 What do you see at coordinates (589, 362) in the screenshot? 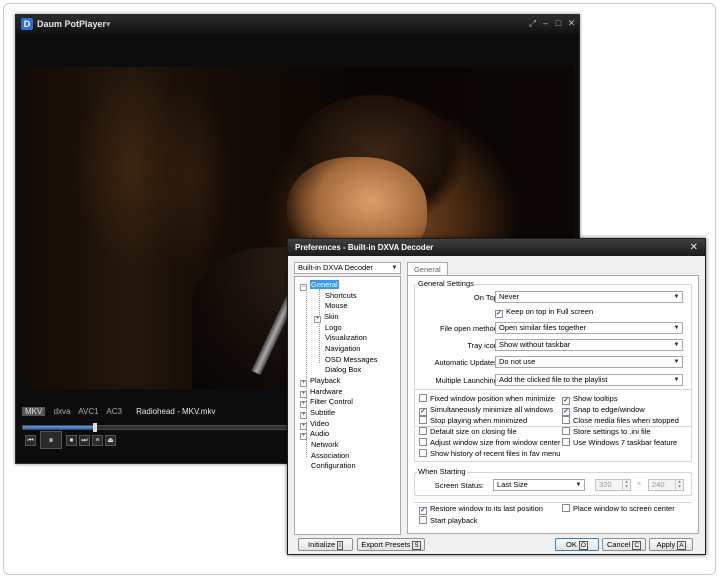
I see `automatic-updates-select: Do not use ▼` at bounding box center [589, 362].